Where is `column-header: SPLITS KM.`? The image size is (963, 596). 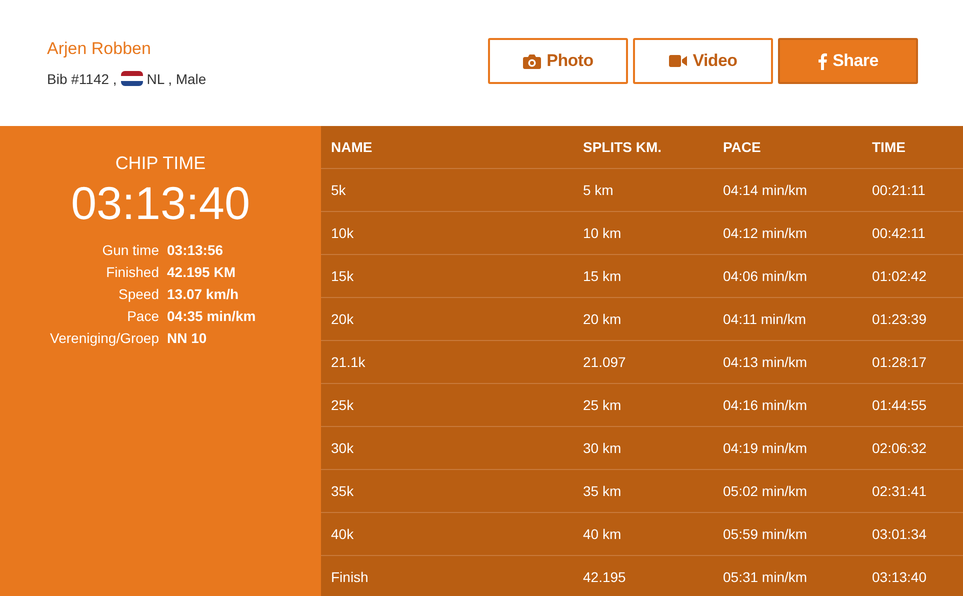 column-header: SPLITS KM. is located at coordinates (623, 147).